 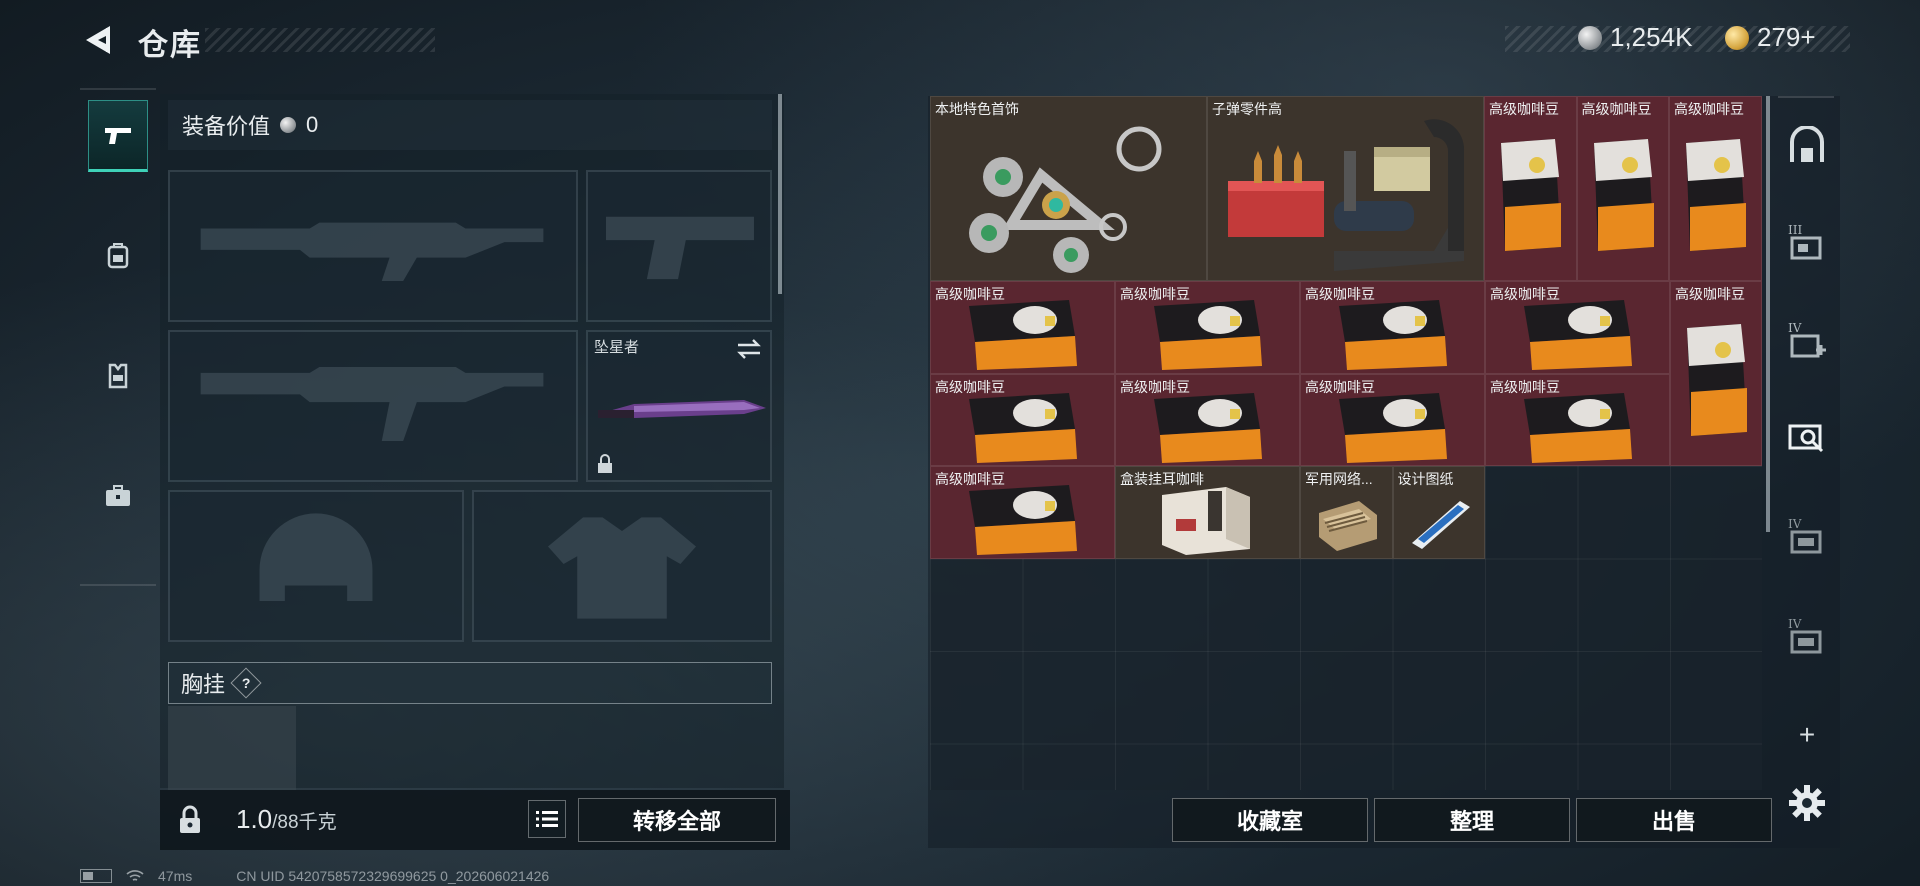 I want to click on tab-case, so click(x=118, y=496).